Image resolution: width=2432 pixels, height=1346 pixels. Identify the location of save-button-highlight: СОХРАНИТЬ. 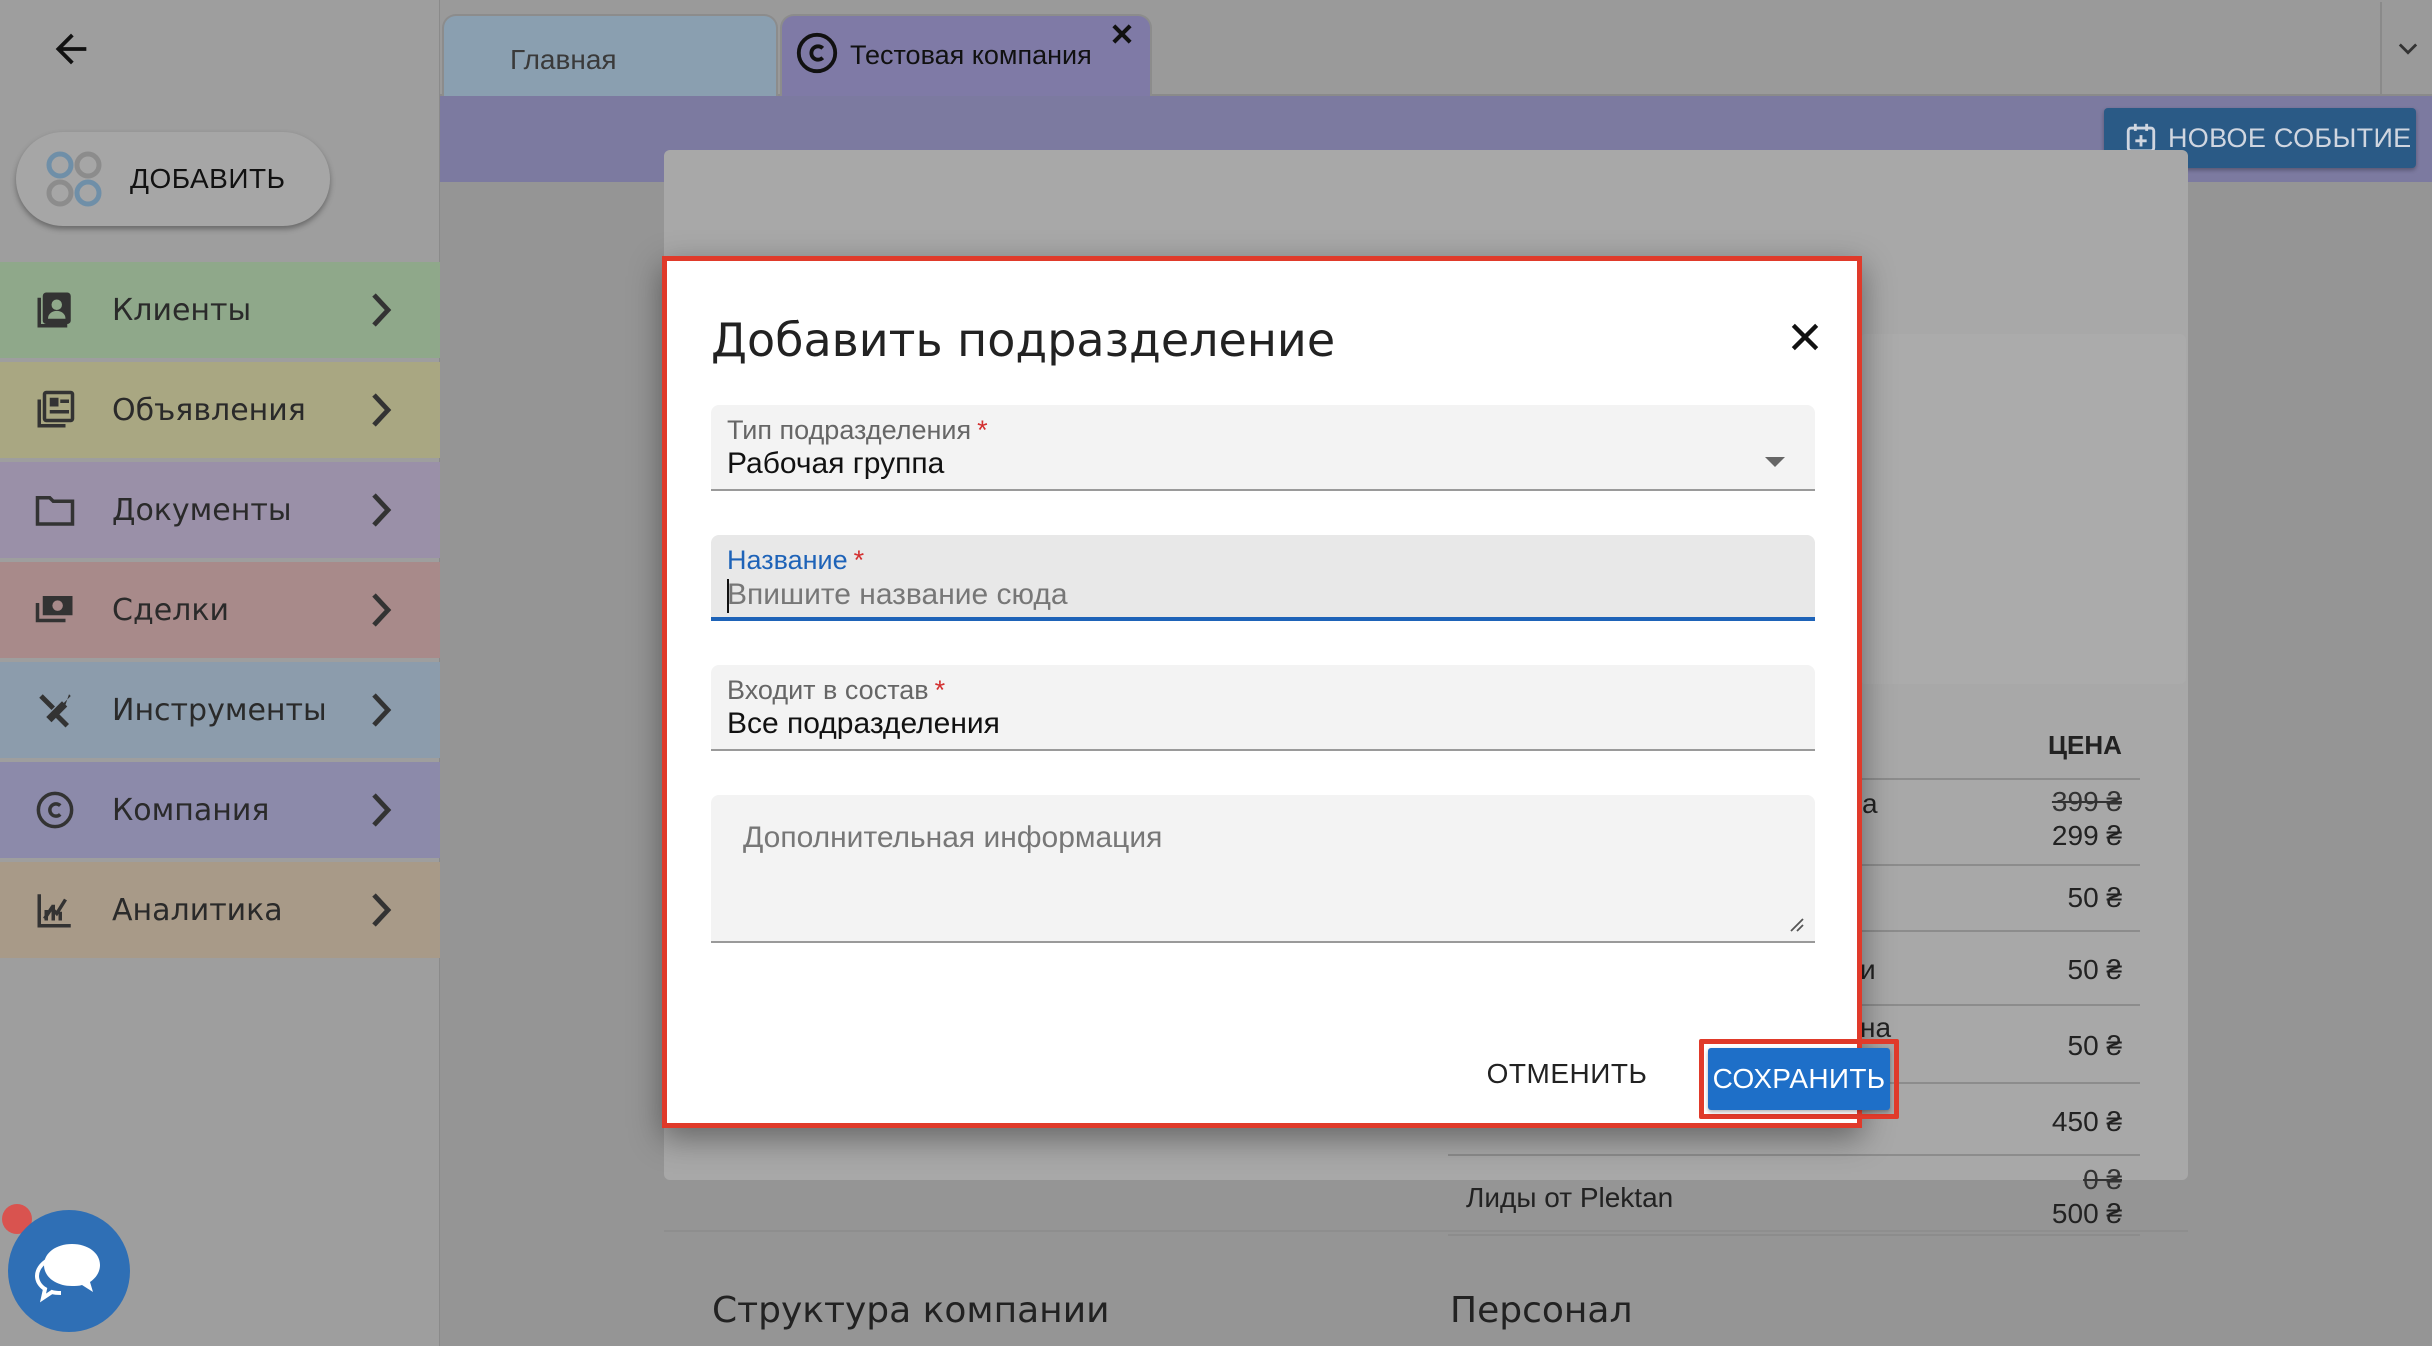
(1799, 1079).